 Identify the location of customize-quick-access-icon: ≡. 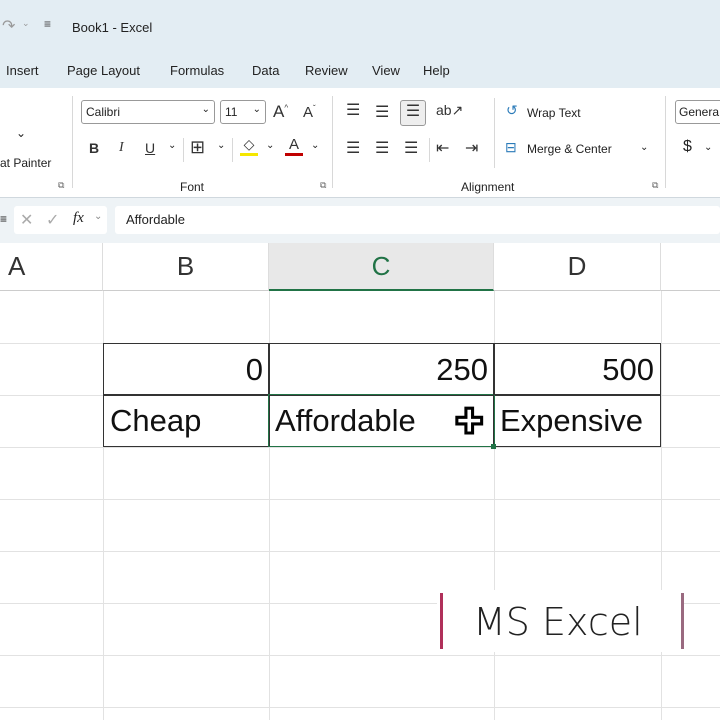
(47, 24).